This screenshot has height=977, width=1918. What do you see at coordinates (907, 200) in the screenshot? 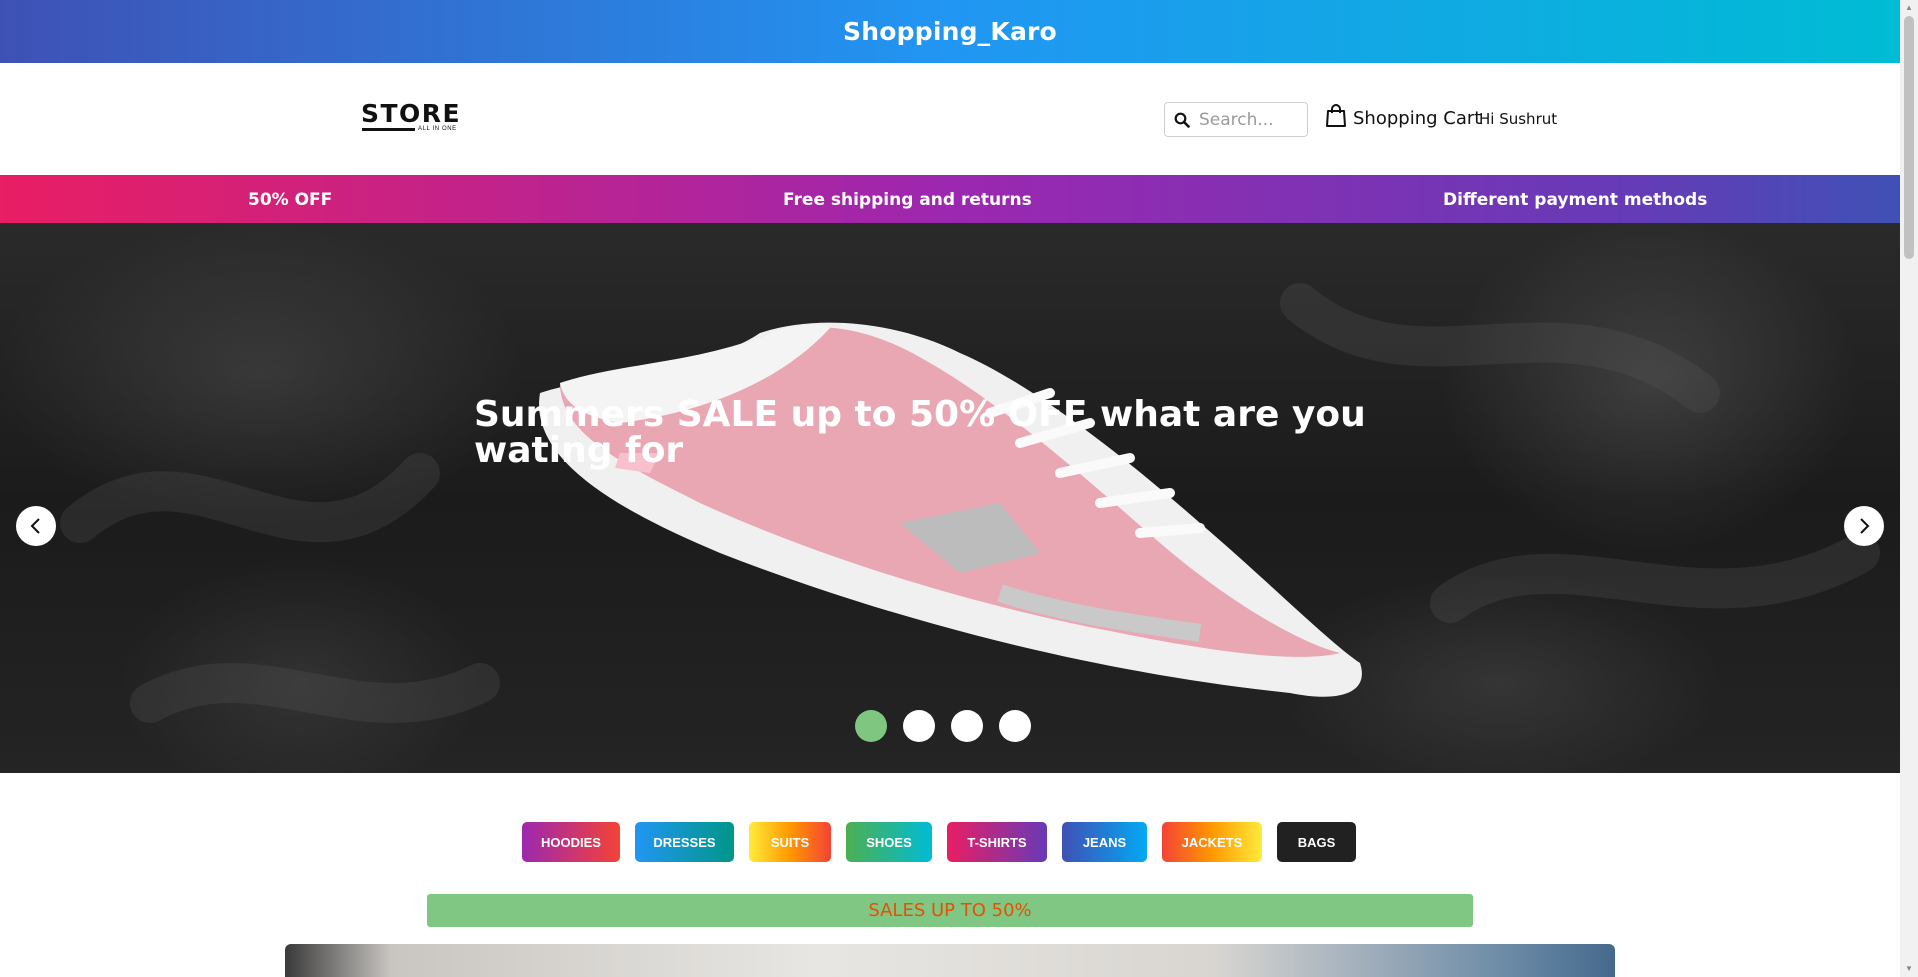
I see `promo-shipping: Free shipping and returns` at bounding box center [907, 200].